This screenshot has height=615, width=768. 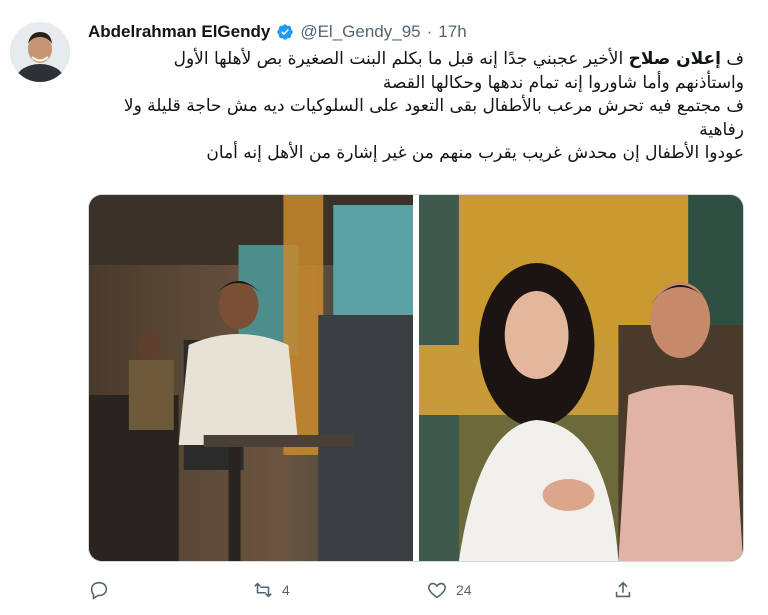 I want to click on avatar-image, so click(x=40, y=52).